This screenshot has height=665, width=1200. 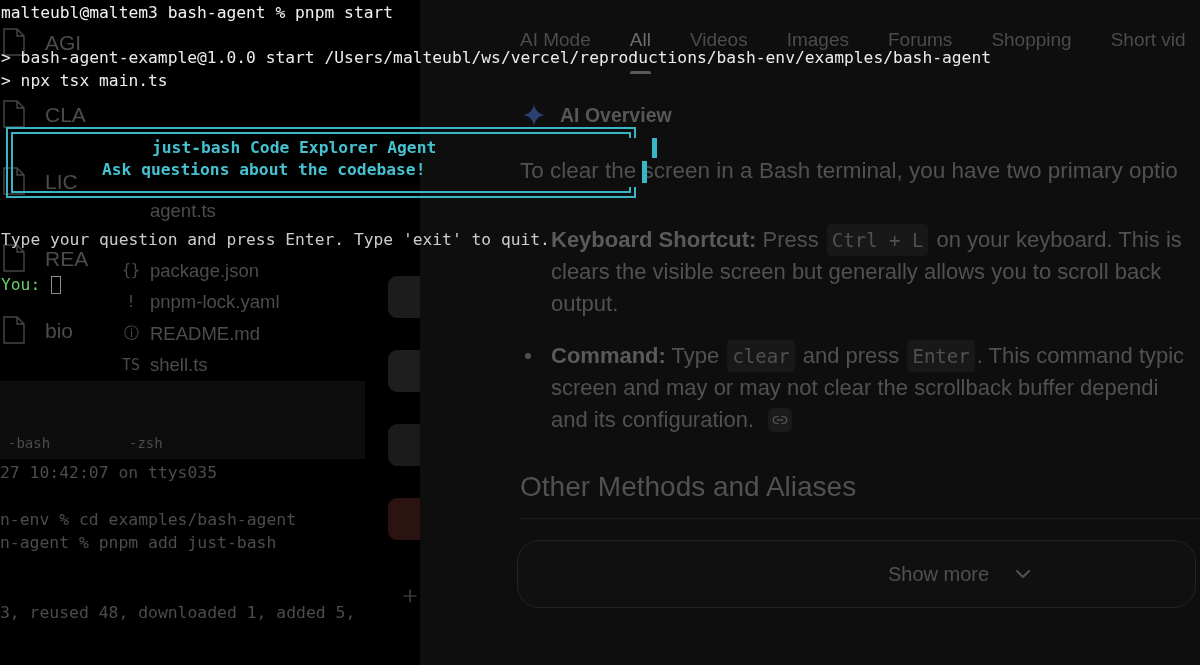 I want to click on terminal-output-line: n-env % cd examples/bash-agent, so click(x=148, y=519).